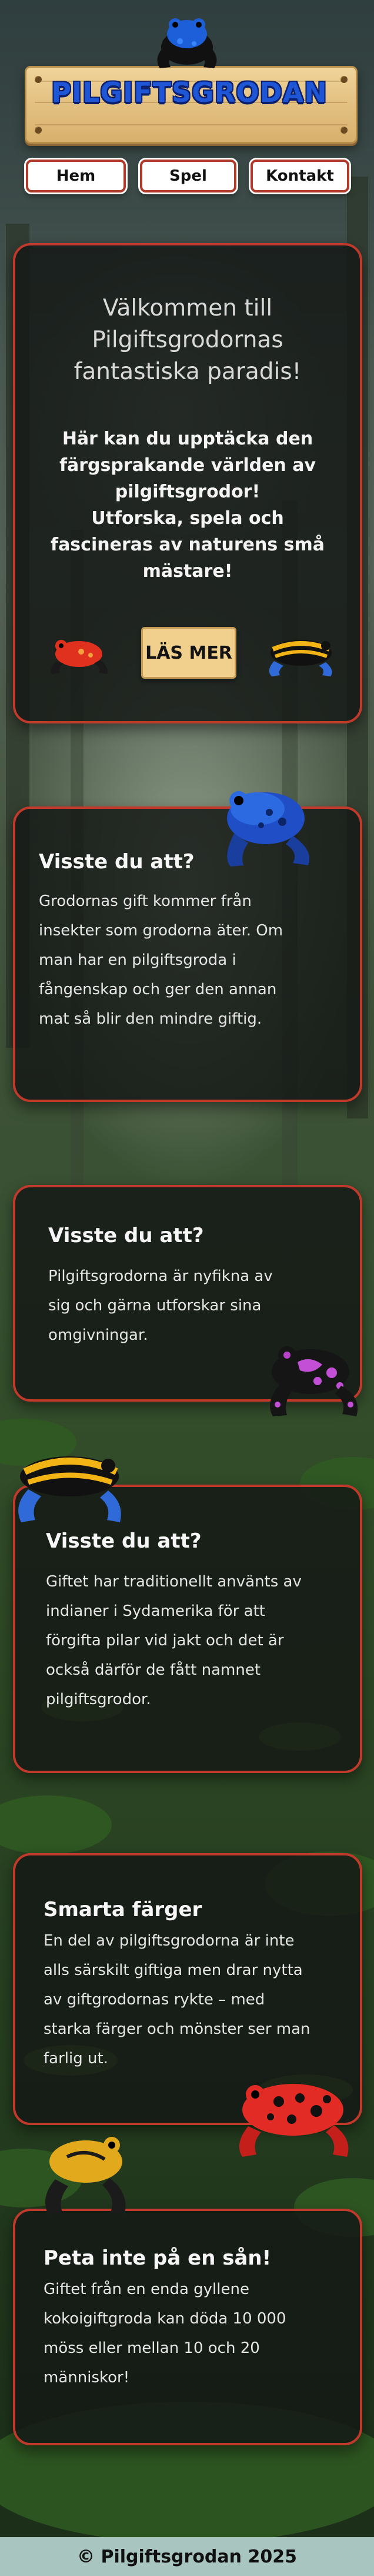 The image size is (374, 2576). What do you see at coordinates (187, 439) in the screenshot?
I see `welcome-text-line: Här kan du upptäcka den` at bounding box center [187, 439].